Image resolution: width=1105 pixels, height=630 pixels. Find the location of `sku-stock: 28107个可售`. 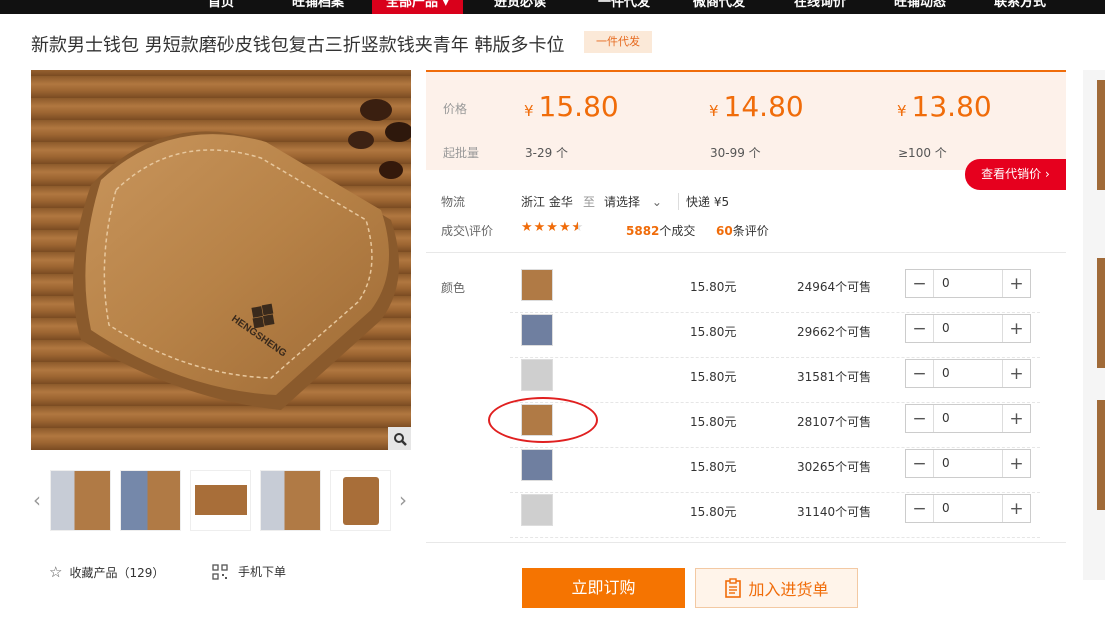

sku-stock: 28107个可售 is located at coordinates (834, 422).